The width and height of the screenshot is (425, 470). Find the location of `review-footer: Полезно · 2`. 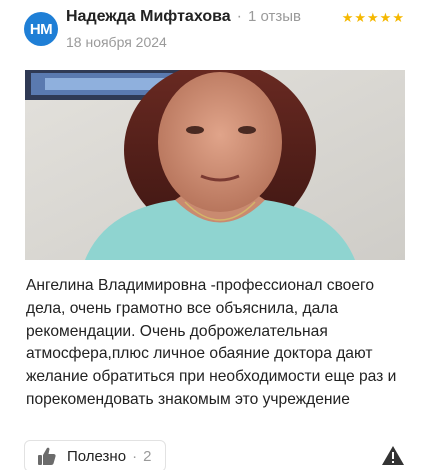

review-footer: Полезно · 2 is located at coordinates (214, 455).